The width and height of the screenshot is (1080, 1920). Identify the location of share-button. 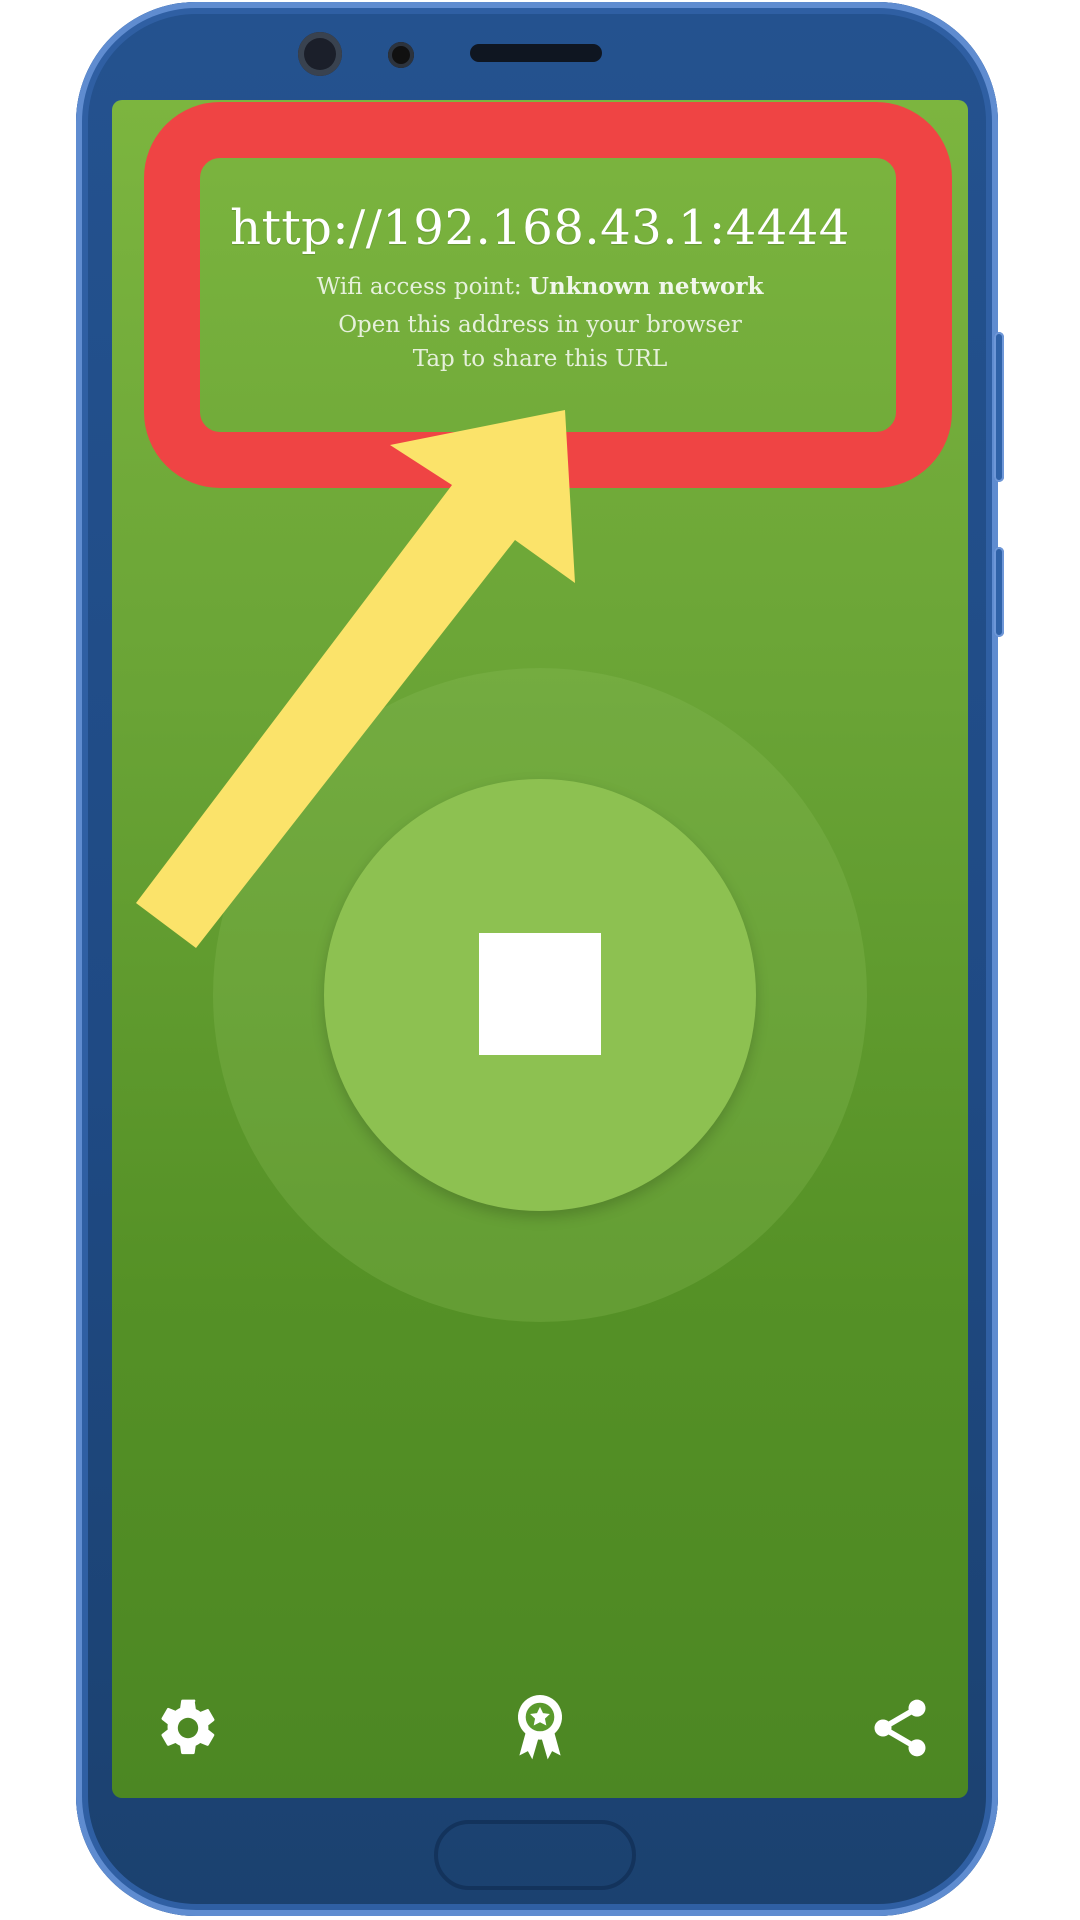
(900, 1730).